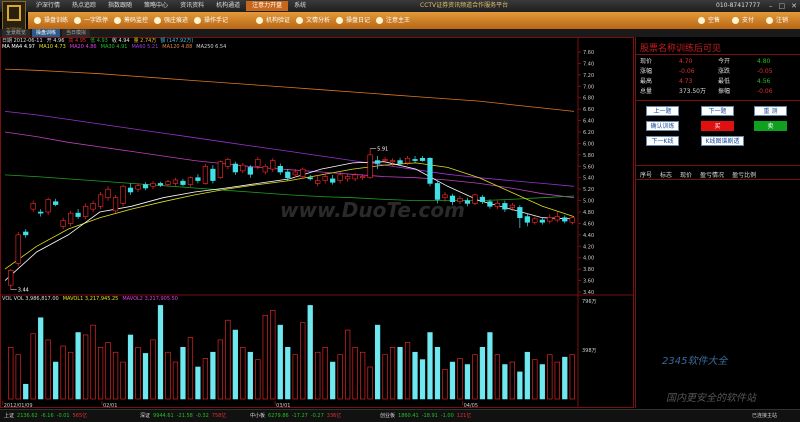  Describe the element at coordinates (589, 351) in the screenshot. I see `volume-tick-label: 398万` at that location.